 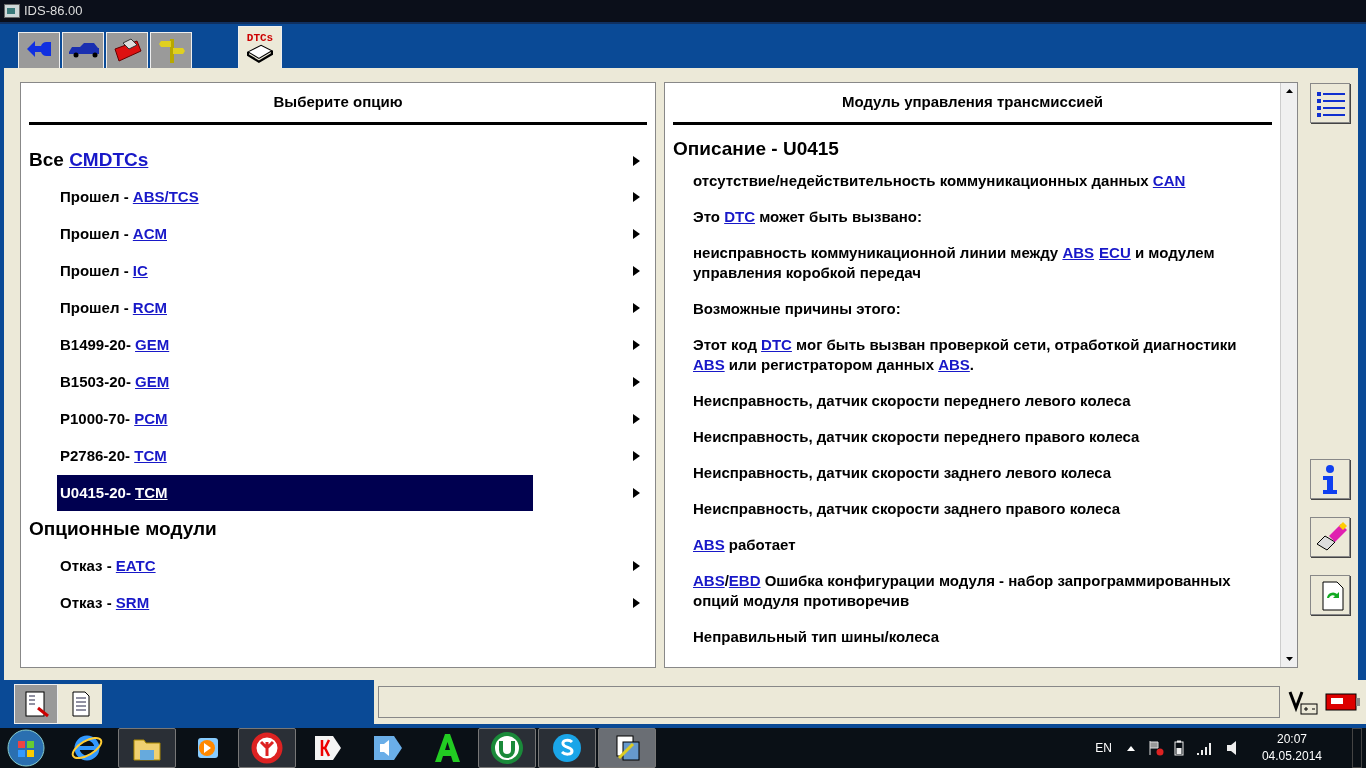 I want to click on panel-title: Выберите опцию, so click(x=338, y=104).